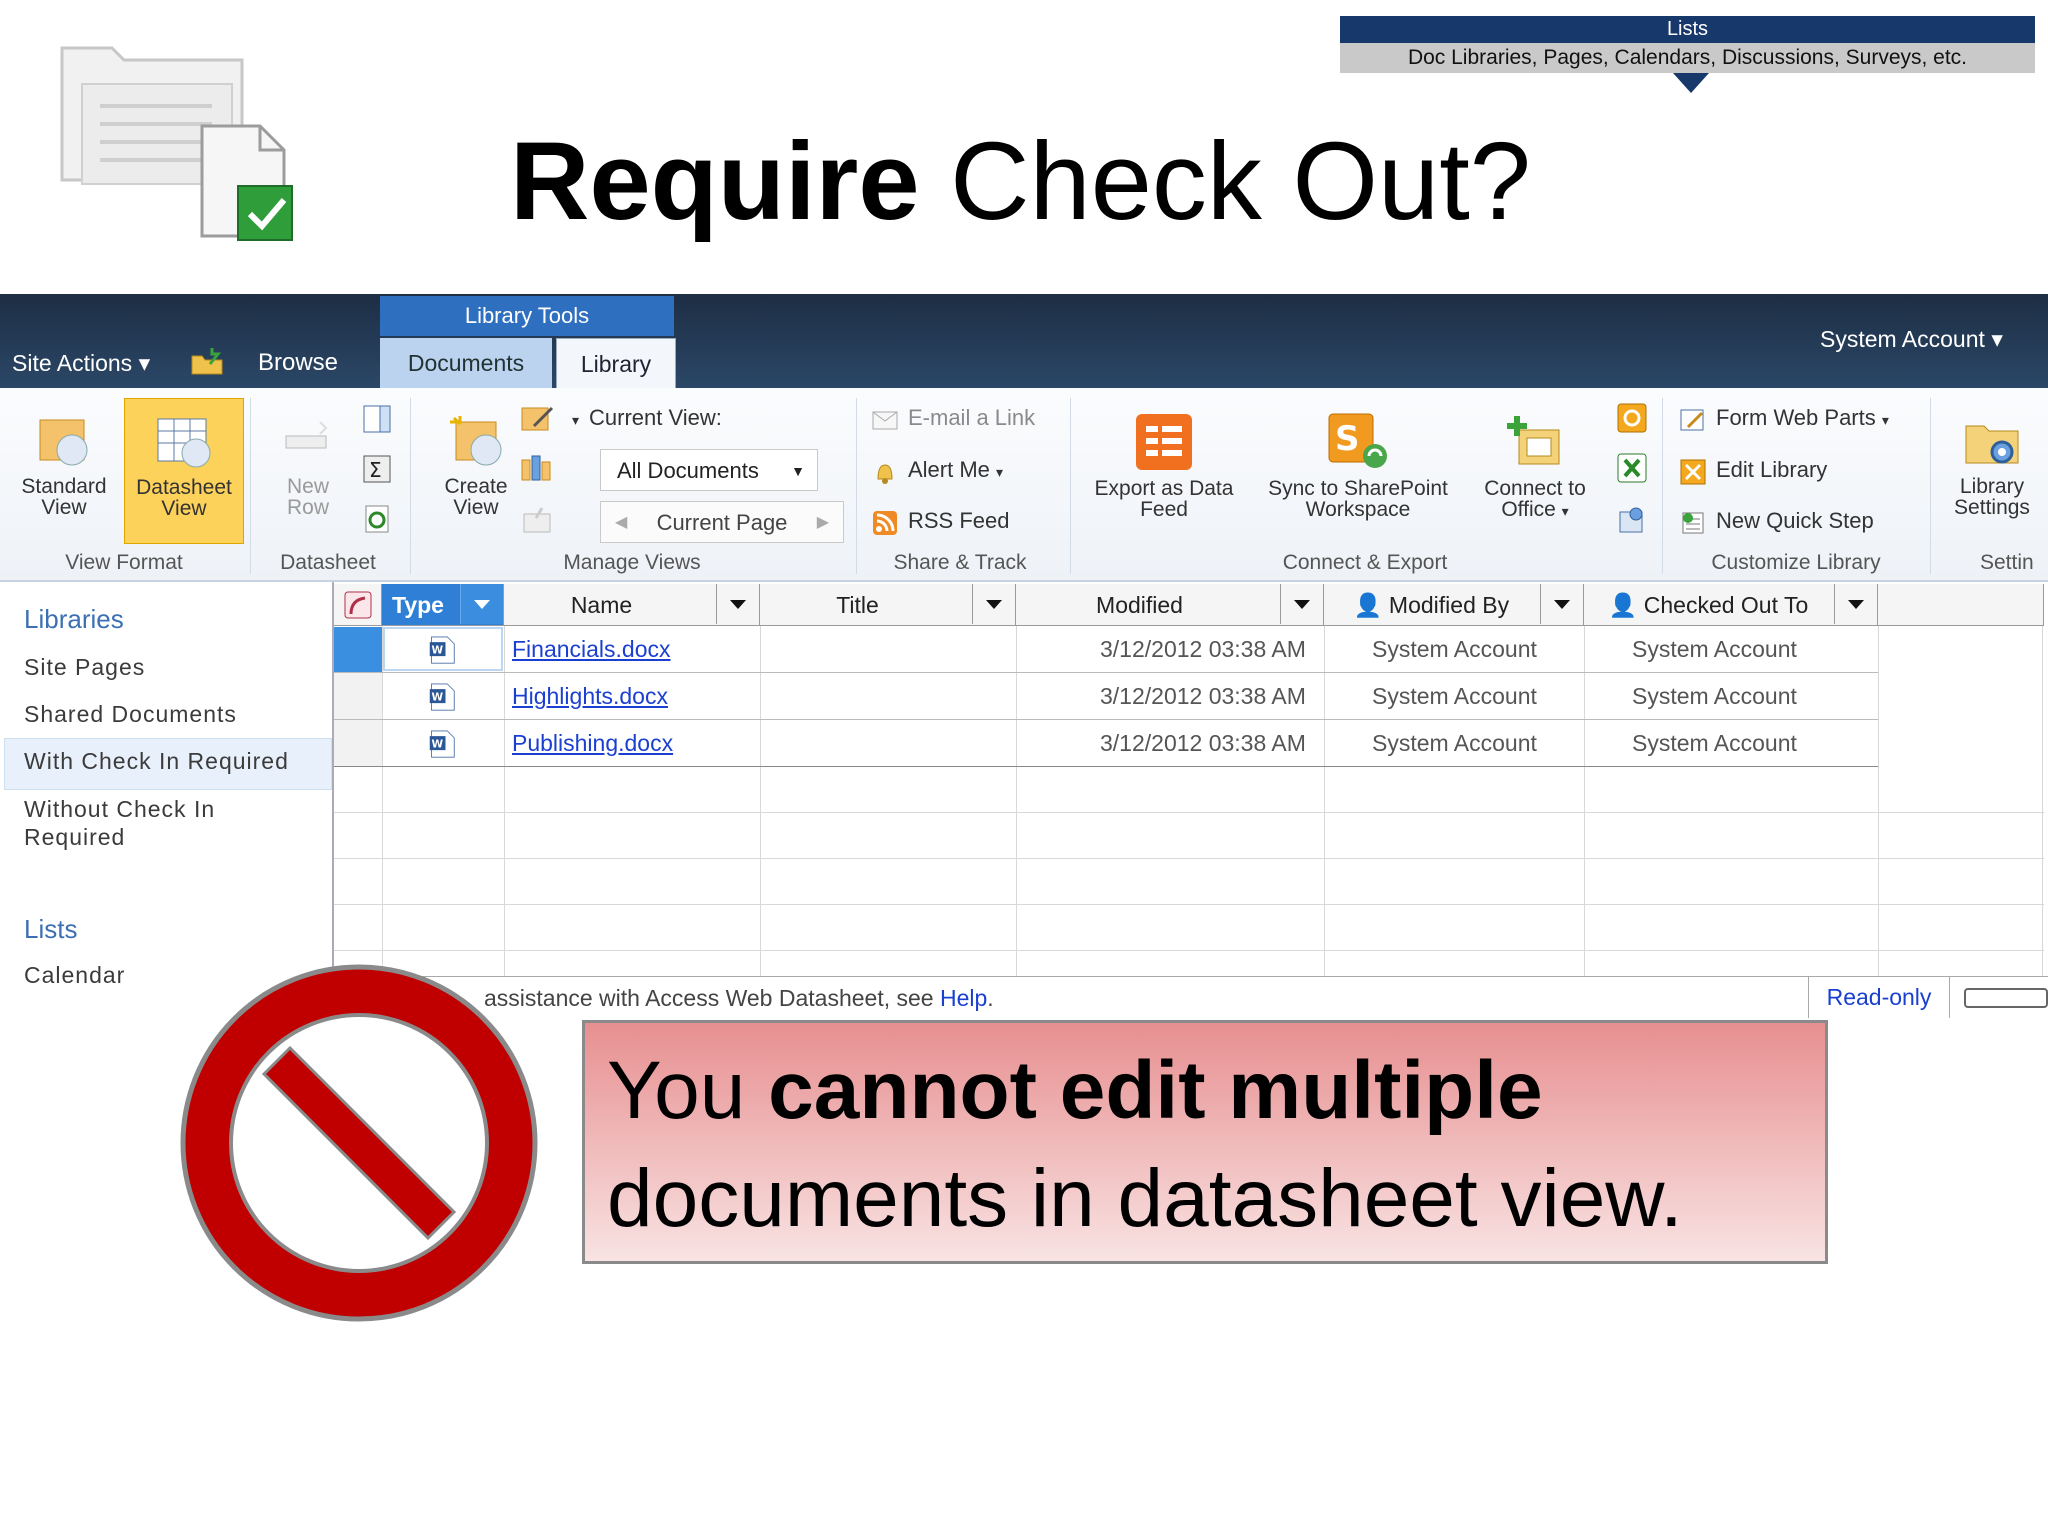 The height and width of the screenshot is (1536, 2048). What do you see at coordinates (823, 523) in the screenshot?
I see `chevron-right-icon: ▶` at bounding box center [823, 523].